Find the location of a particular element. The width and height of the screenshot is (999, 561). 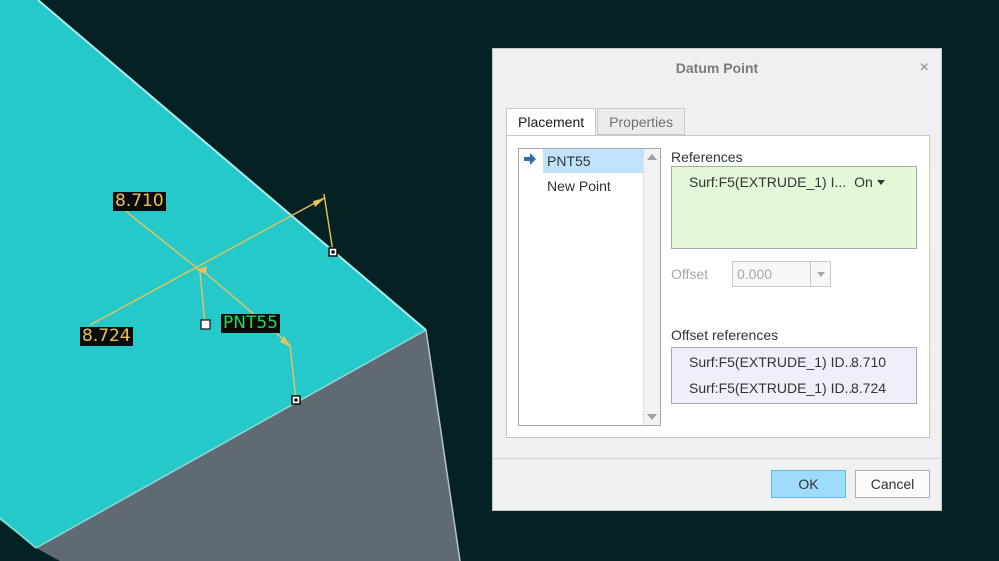

close-icon: × is located at coordinates (924, 68).